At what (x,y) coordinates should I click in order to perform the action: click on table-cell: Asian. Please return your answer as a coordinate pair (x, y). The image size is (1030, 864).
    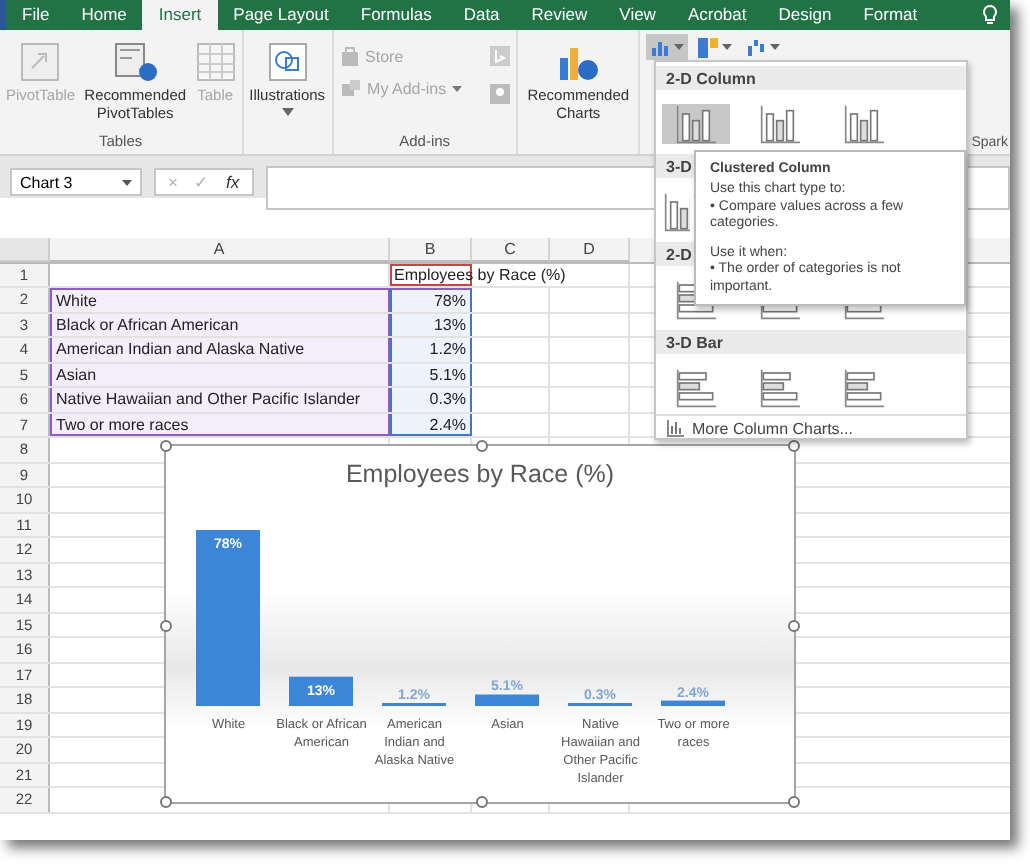
    Looking at the image, I should click on (220, 374).